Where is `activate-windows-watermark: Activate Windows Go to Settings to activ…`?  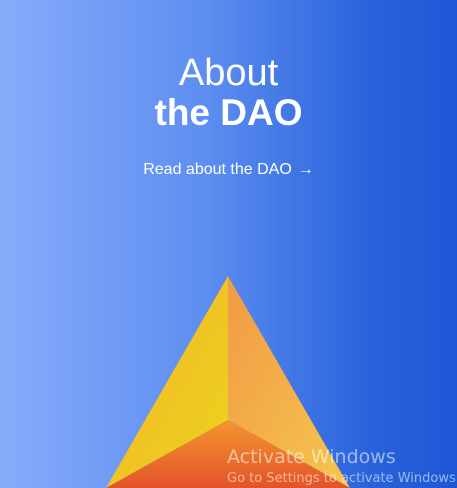
activate-windows-watermark: Activate Windows Go to Settings to activ… is located at coordinates (342, 466).